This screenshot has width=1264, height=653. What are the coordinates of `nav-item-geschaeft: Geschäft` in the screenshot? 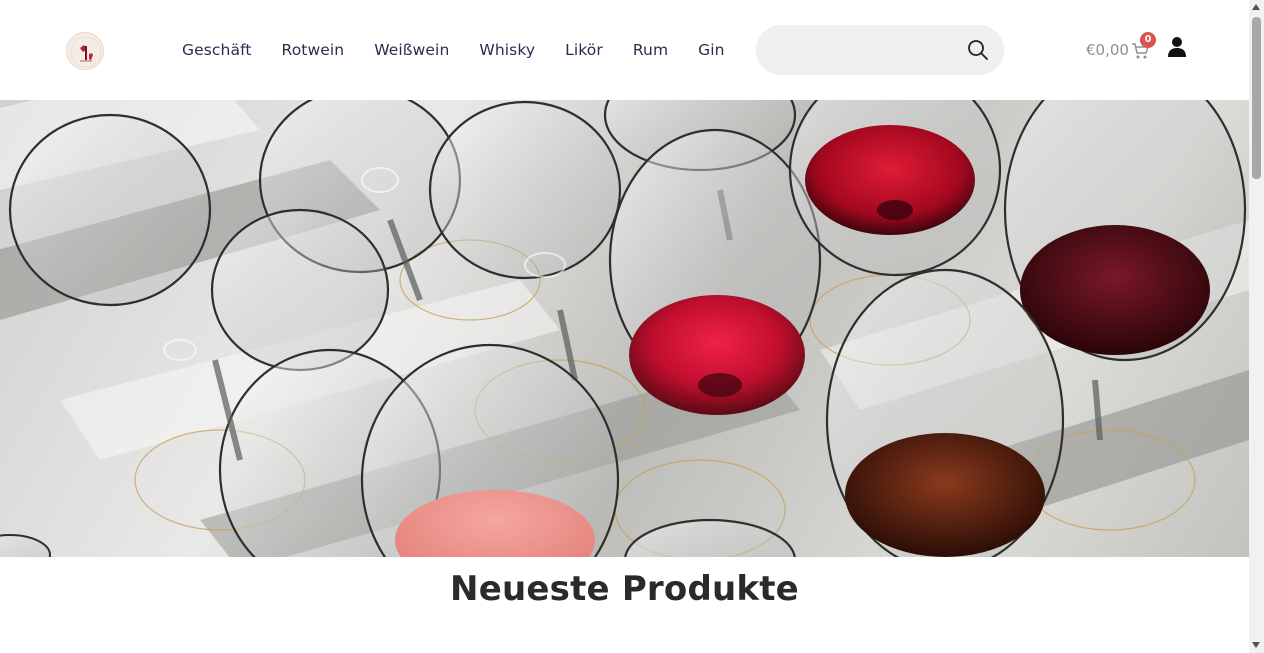 It's located at (217, 50).